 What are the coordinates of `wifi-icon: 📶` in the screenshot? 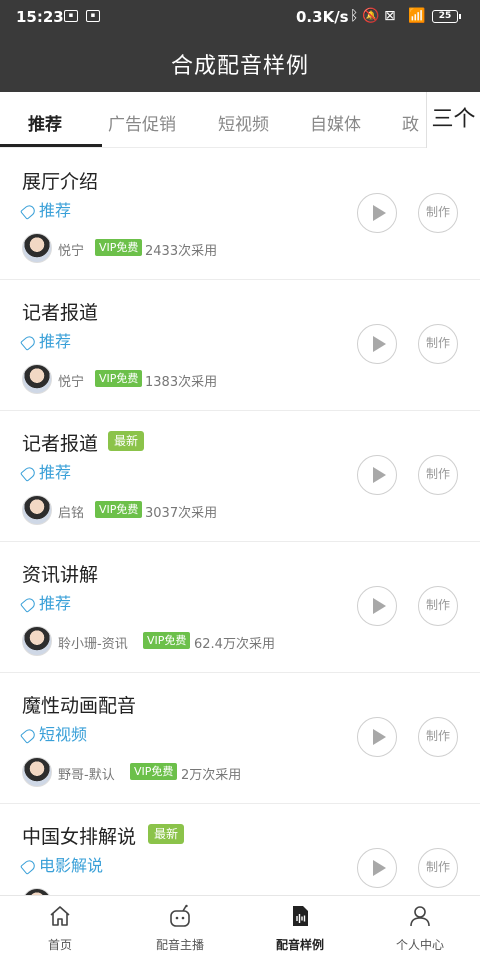 It's located at (417, 16).